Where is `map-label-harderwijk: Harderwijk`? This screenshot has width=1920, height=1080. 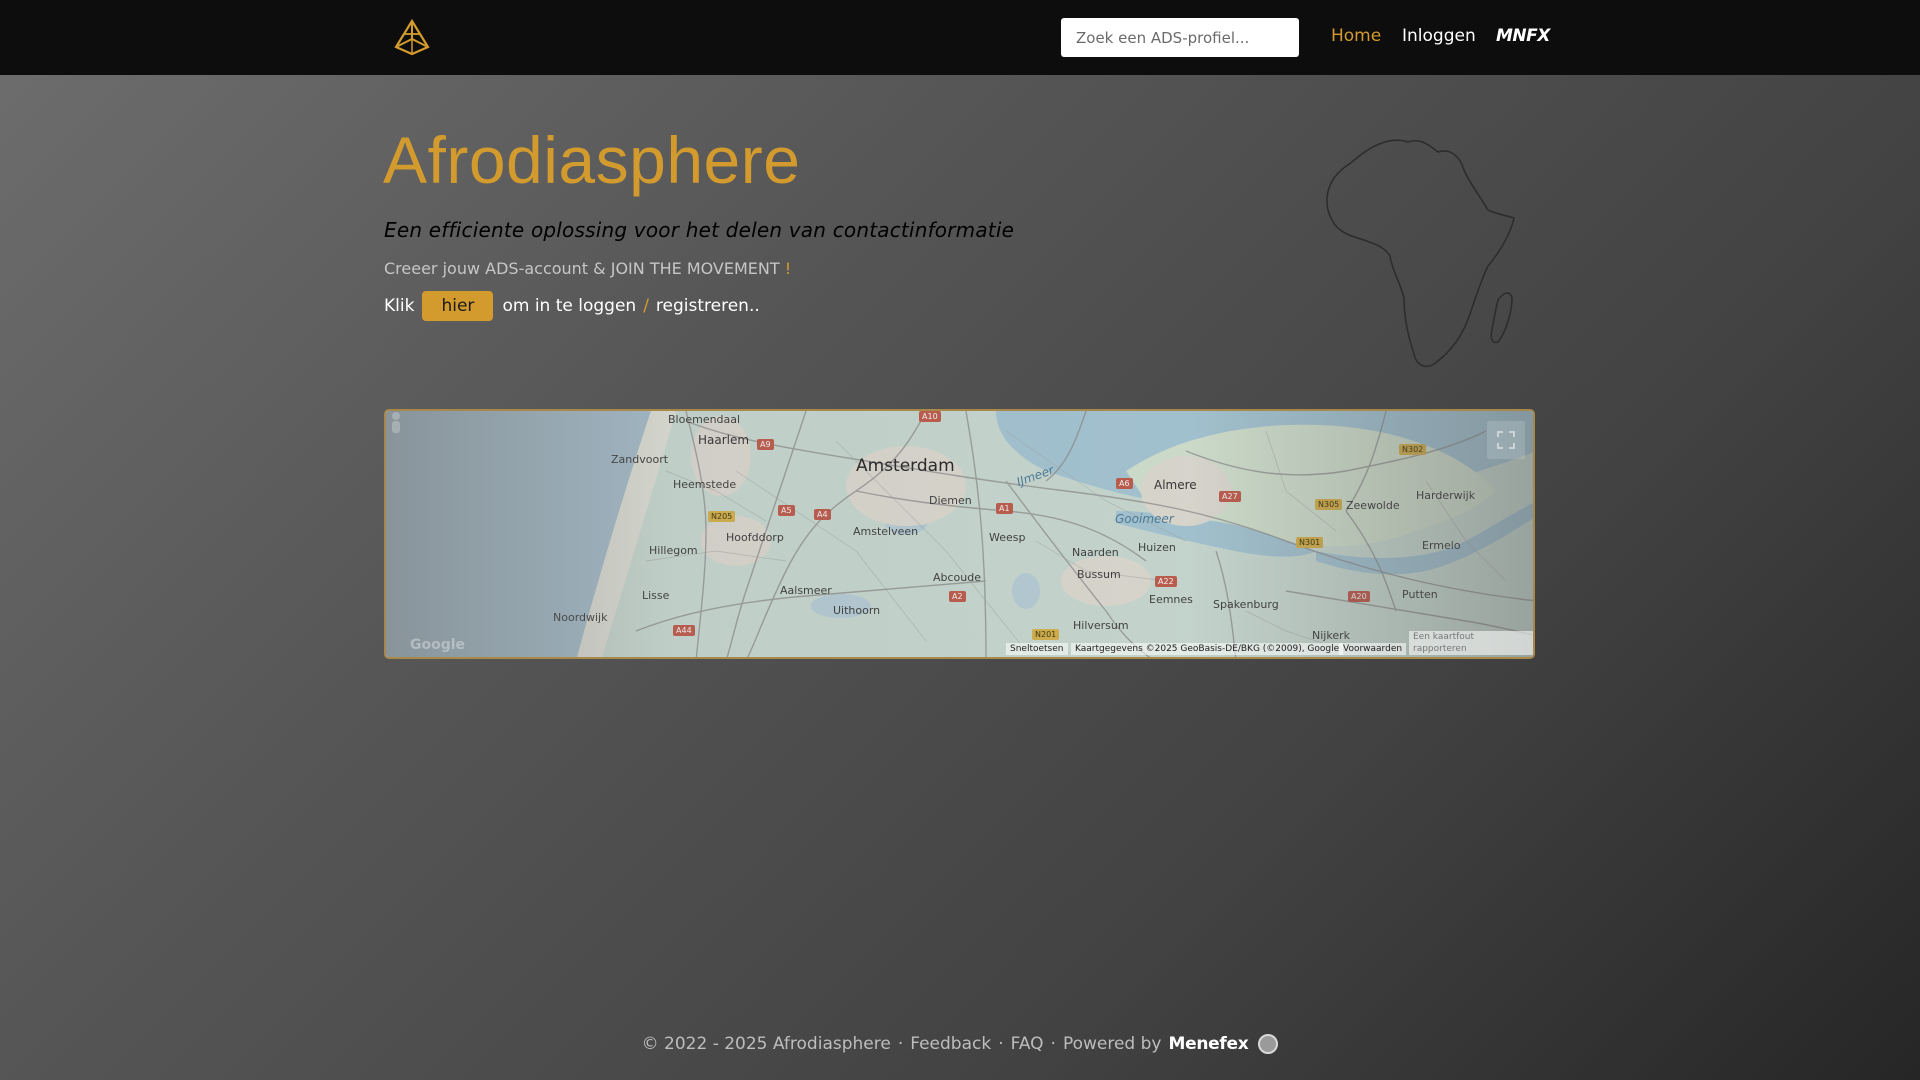
map-label-harderwijk: Harderwijk is located at coordinates (1446, 495).